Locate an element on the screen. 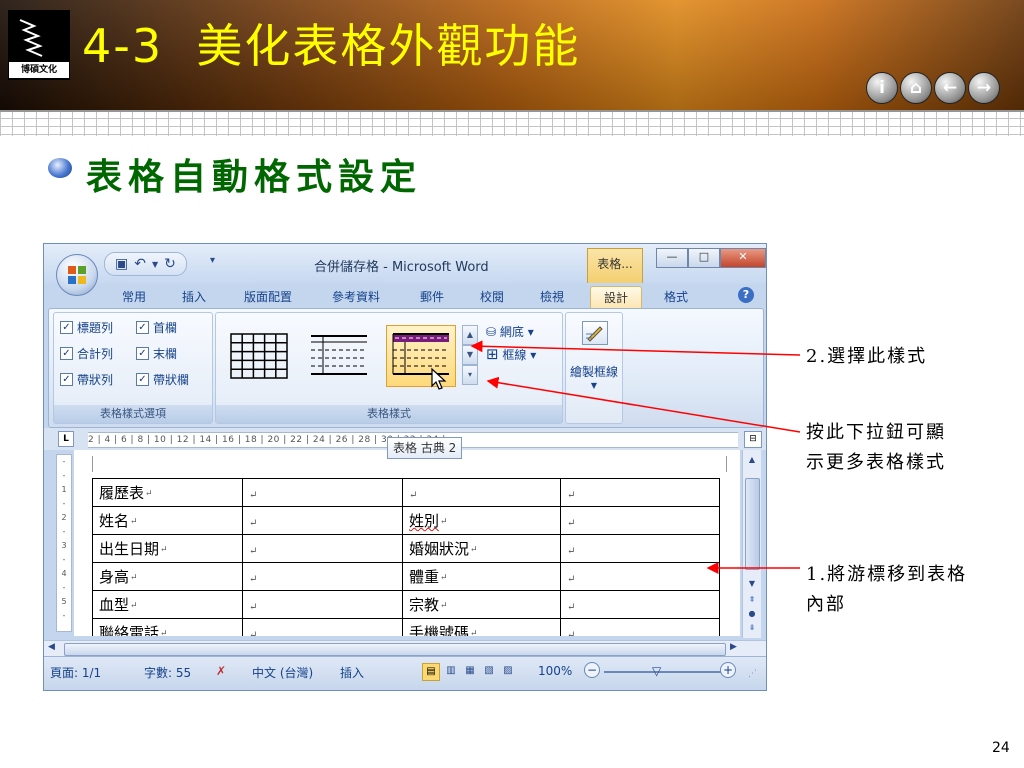 The height and width of the screenshot is (768, 1024). back-arrow-icon: ← is located at coordinates (950, 88).